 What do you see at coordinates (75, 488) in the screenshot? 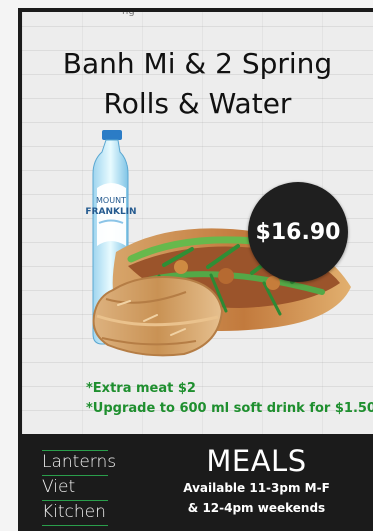
I see `brand-line-2: Viet` at bounding box center [75, 488].